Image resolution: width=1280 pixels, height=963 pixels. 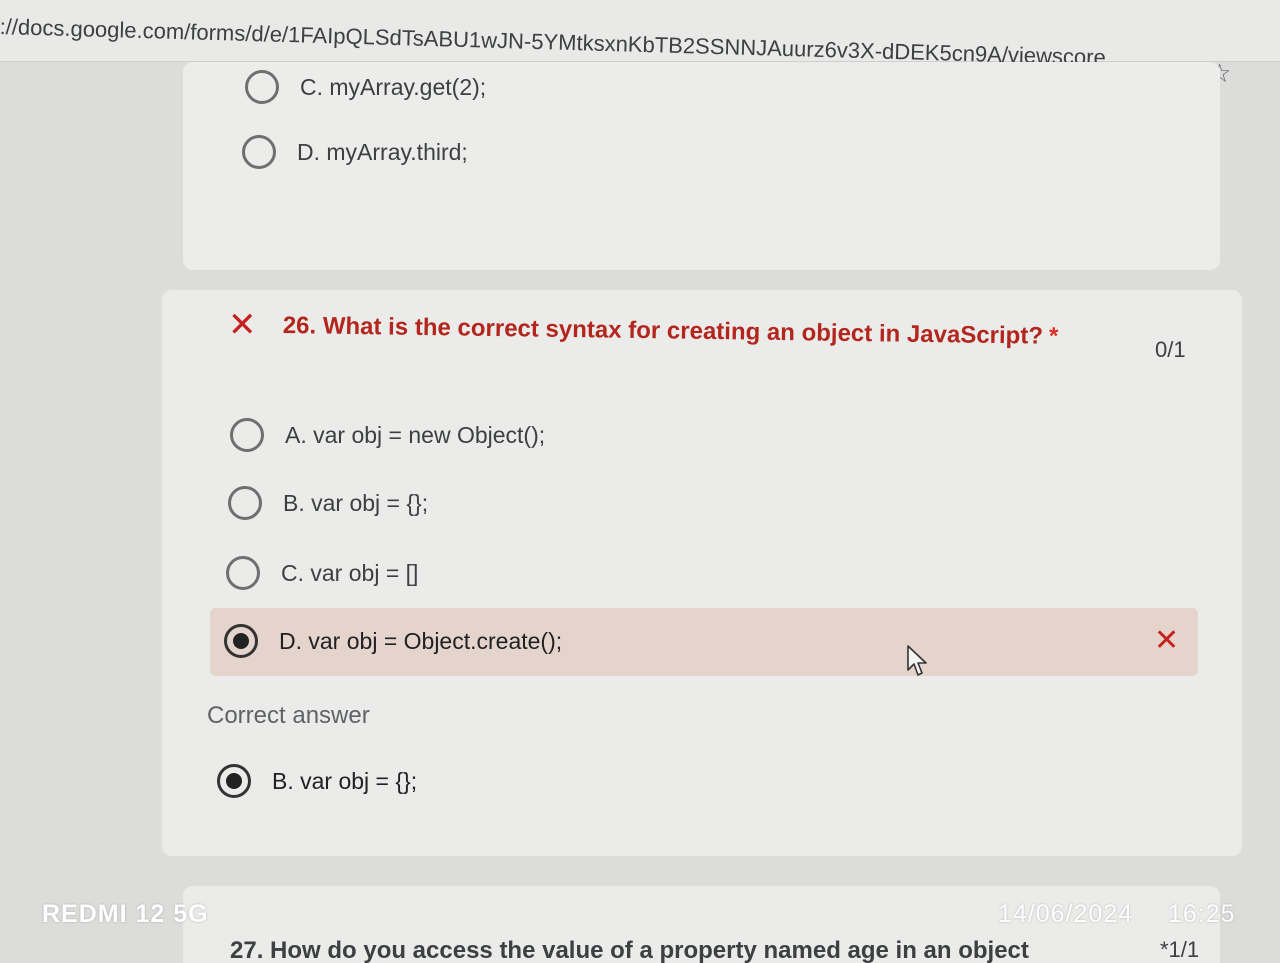 What do you see at coordinates (350, 572) in the screenshot?
I see `option-label: C. var obj = []` at bounding box center [350, 572].